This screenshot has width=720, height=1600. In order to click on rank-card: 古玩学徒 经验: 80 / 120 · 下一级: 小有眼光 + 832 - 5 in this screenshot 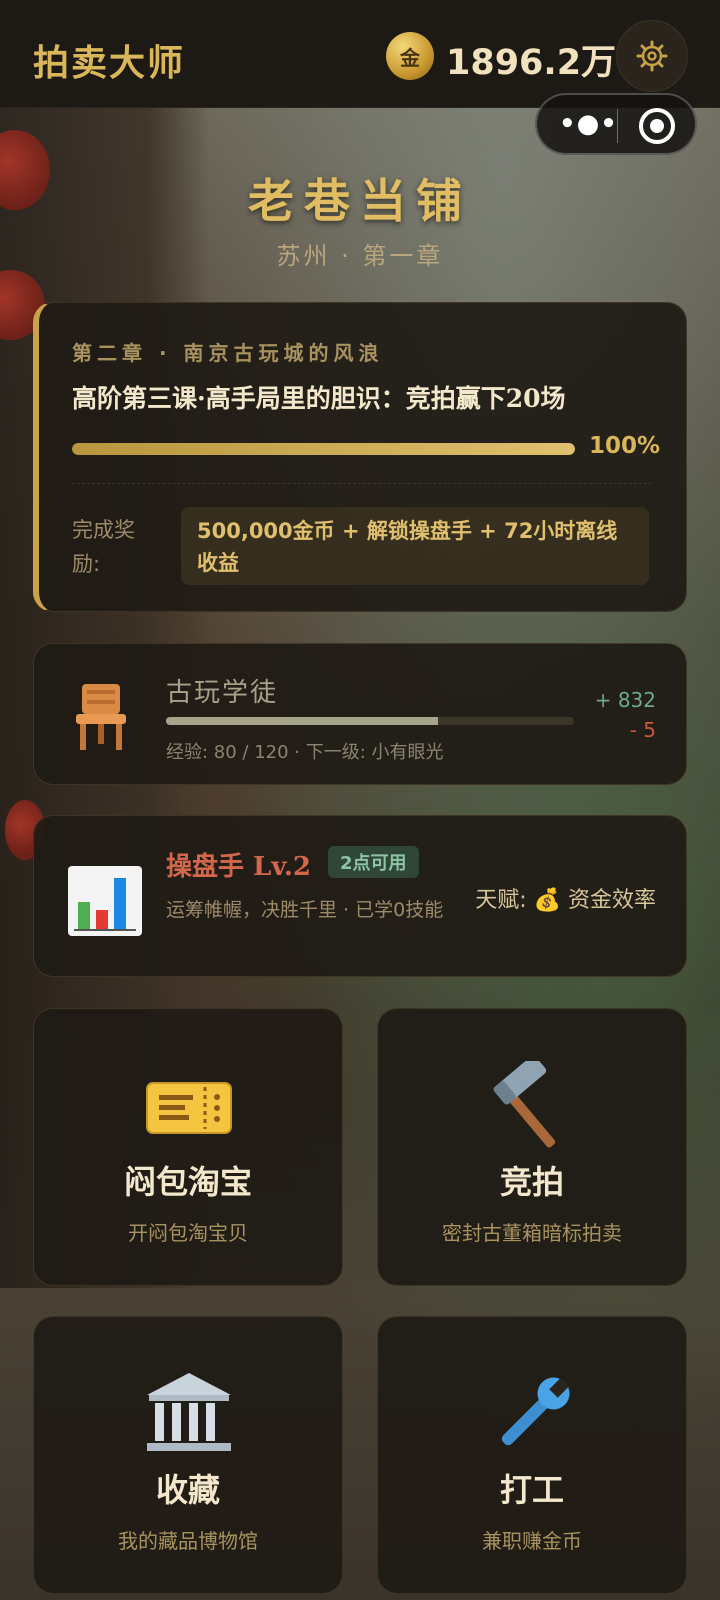, I will do `click(360, 714)`.